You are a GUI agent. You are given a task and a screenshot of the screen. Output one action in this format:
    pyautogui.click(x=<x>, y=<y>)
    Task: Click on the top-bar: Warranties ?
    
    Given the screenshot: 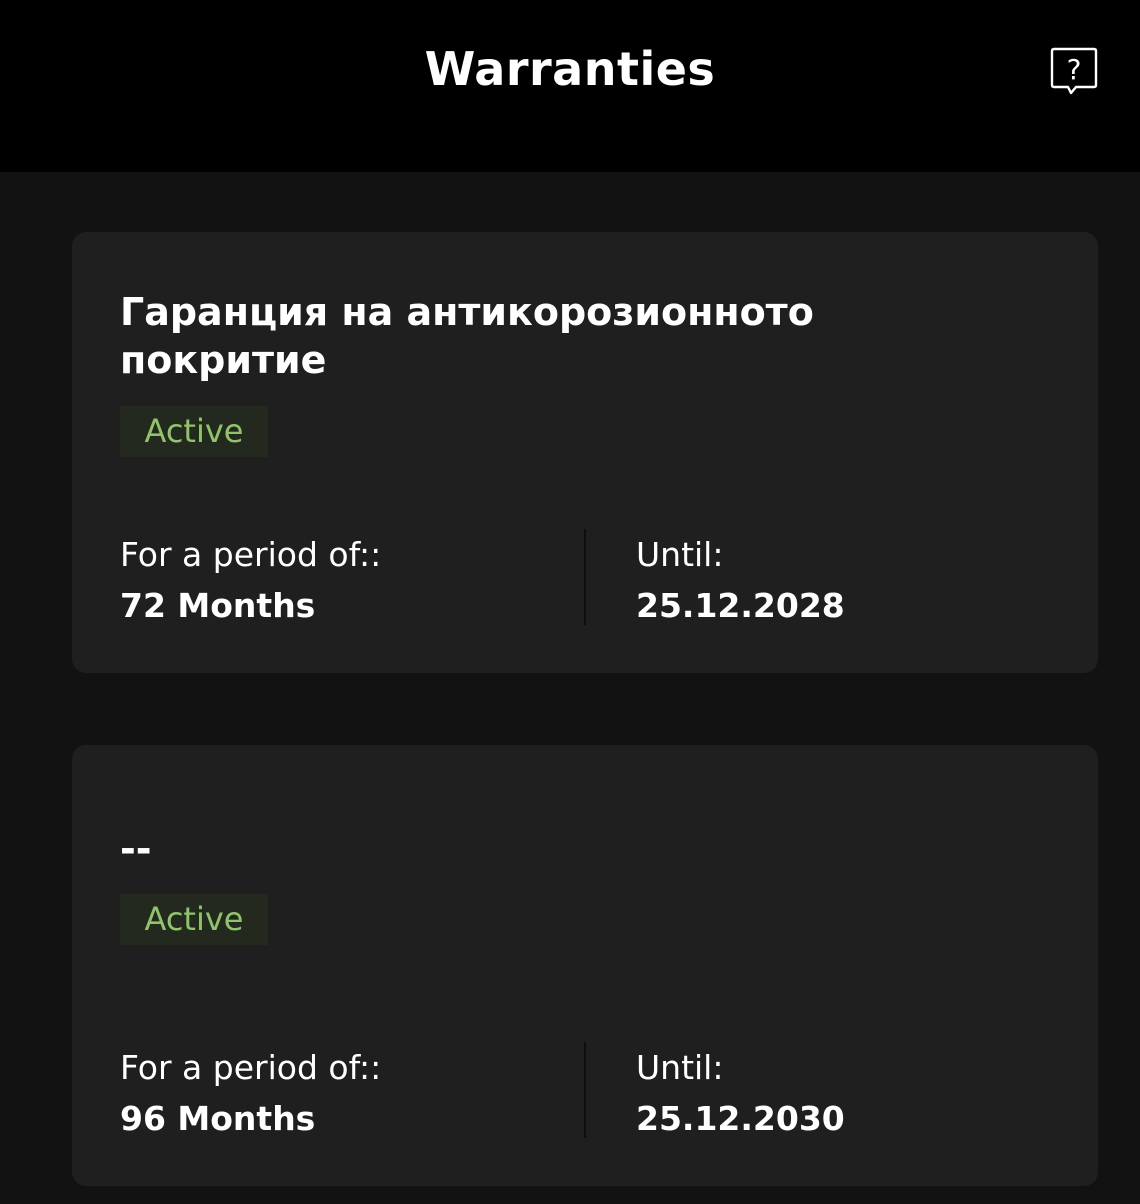 What is the action you would take?
    pyautogui.click(x=570, y=86)
    